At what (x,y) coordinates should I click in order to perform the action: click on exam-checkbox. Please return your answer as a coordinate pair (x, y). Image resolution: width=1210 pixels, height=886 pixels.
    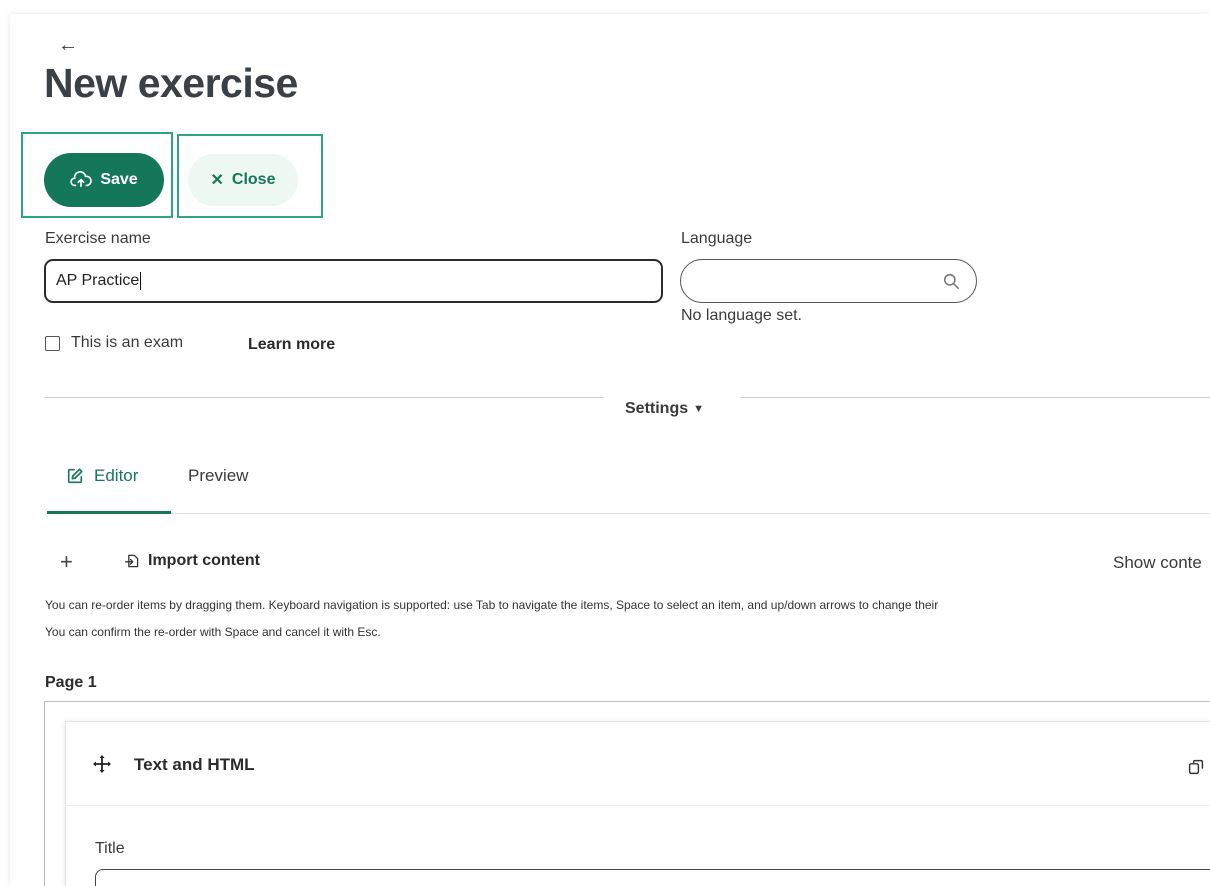
    Looking at the image, I should click on (52, 343).